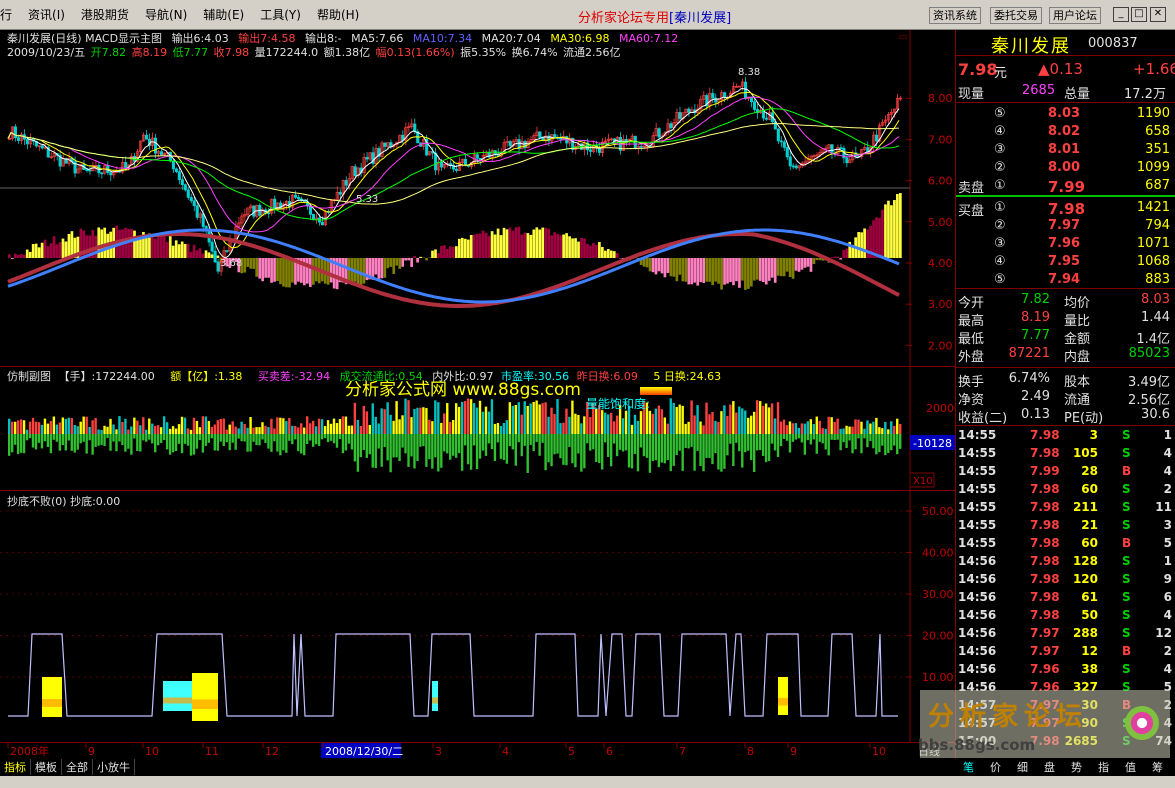  Describe the element at coordinates (1045, 651) in the screenshot. I see `tick-price: 7.97` at that location.